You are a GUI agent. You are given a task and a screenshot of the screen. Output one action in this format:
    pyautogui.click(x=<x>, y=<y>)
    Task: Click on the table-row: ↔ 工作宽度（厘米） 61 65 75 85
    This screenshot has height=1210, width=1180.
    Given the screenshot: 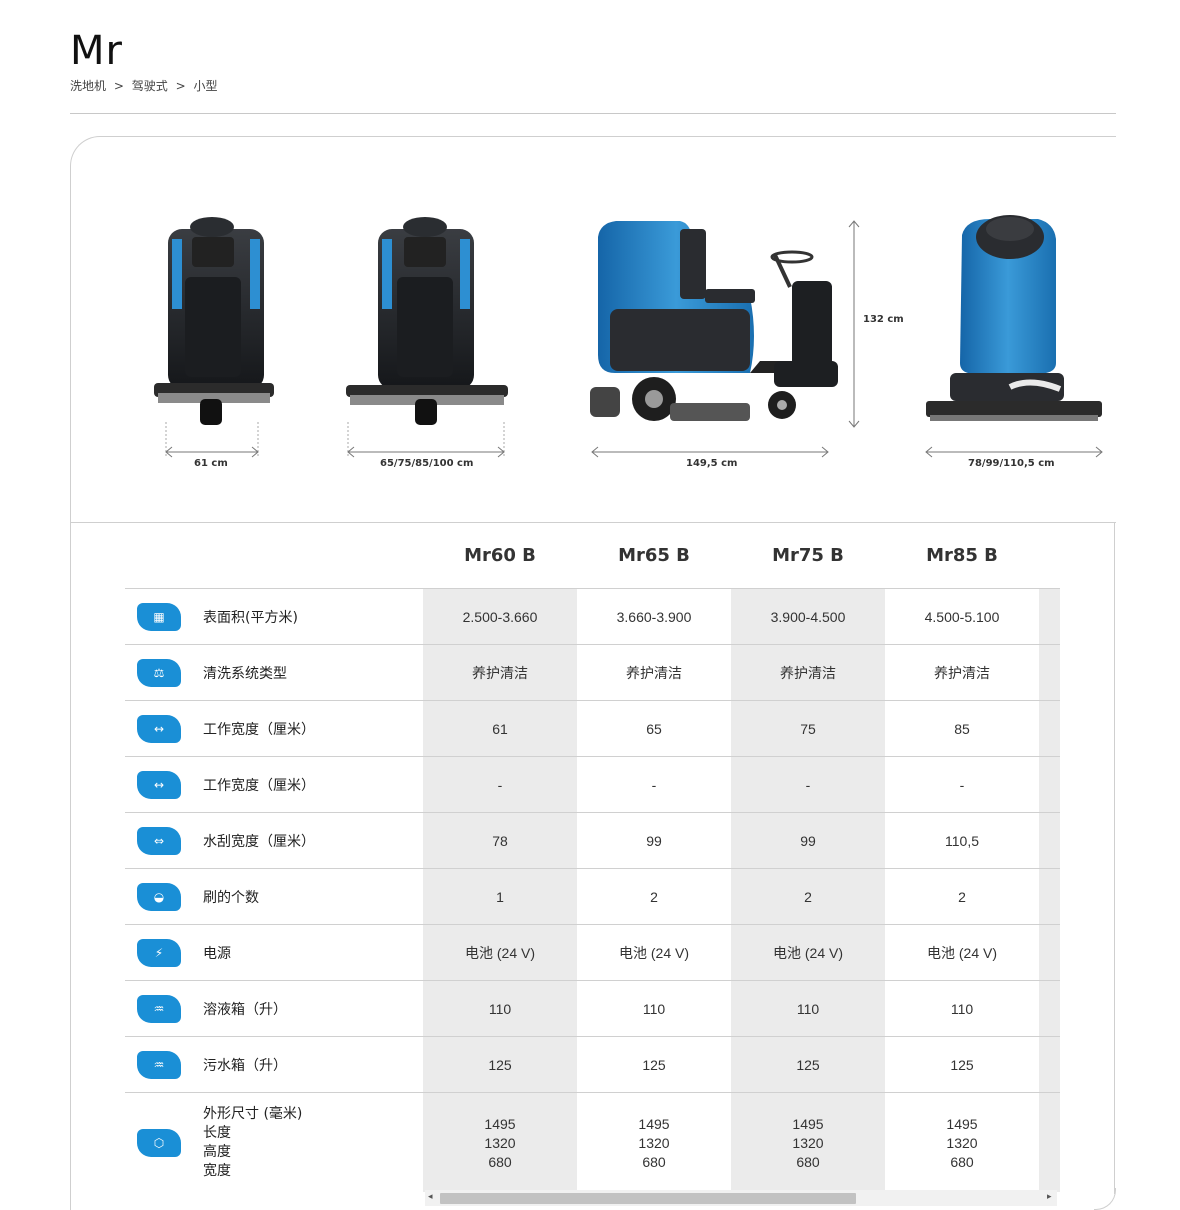 What is the action you would take?
    pyautogui.click(x=592, y=728)
    